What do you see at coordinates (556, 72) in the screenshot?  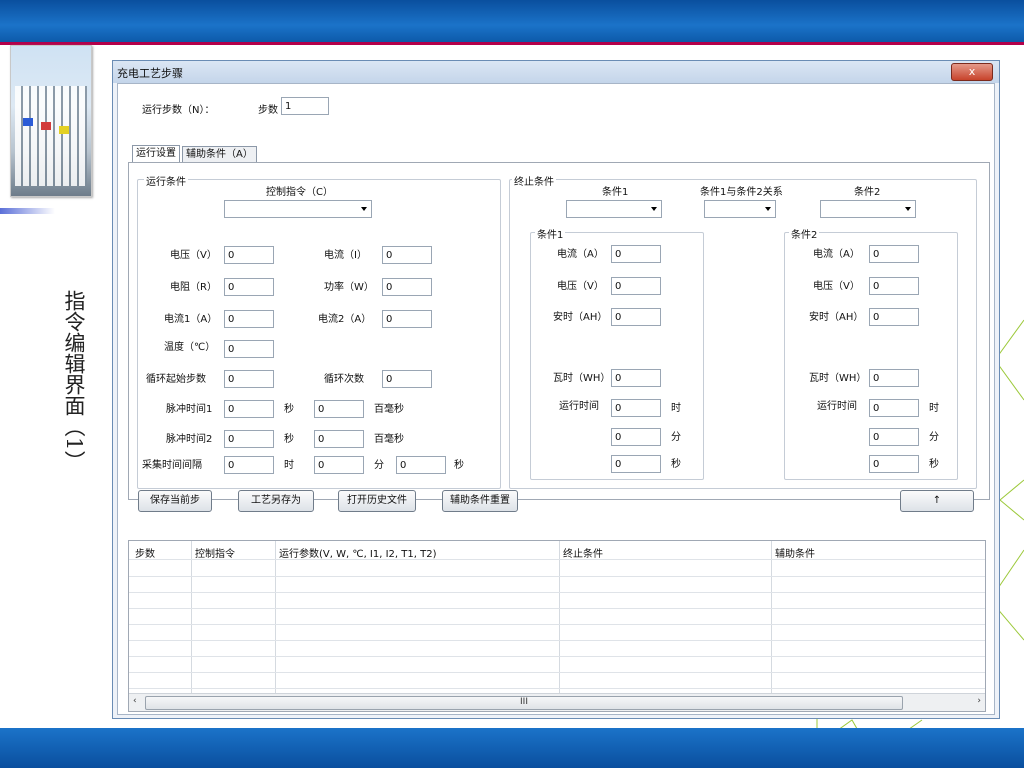 I see `window-titlebar: 充电工艺步骤 x` at bounding box center [556, 72].